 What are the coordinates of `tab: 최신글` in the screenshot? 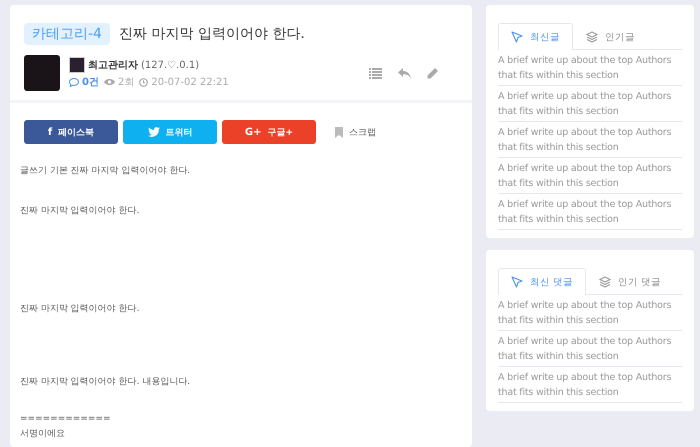 It's located at (535, 36).